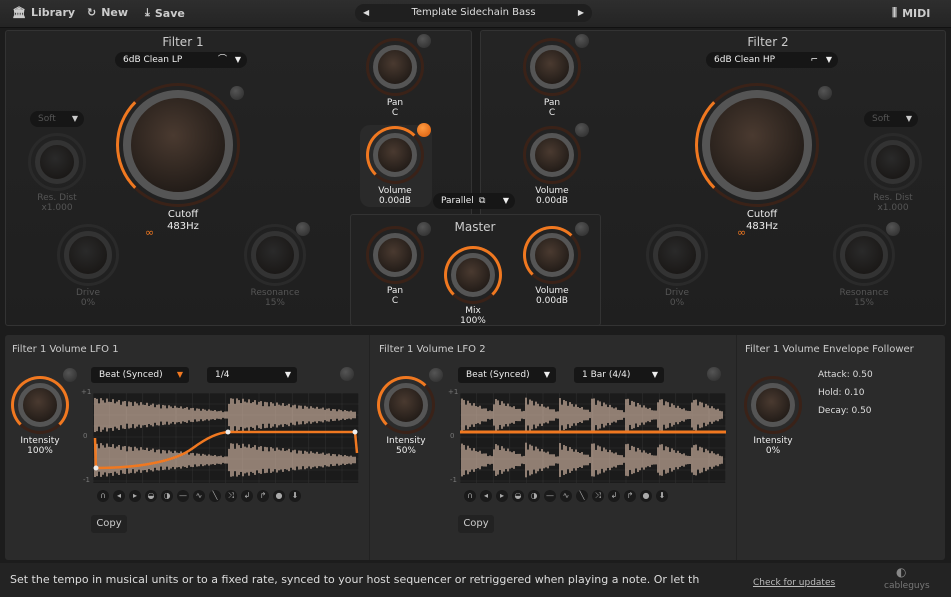 The width and height of the screenshot is (951, 597). What do you see at coordinates (825, 93) in the screenshot?
I see `filter2-cutoff-modulation-button` at bounding box center [825, 93].